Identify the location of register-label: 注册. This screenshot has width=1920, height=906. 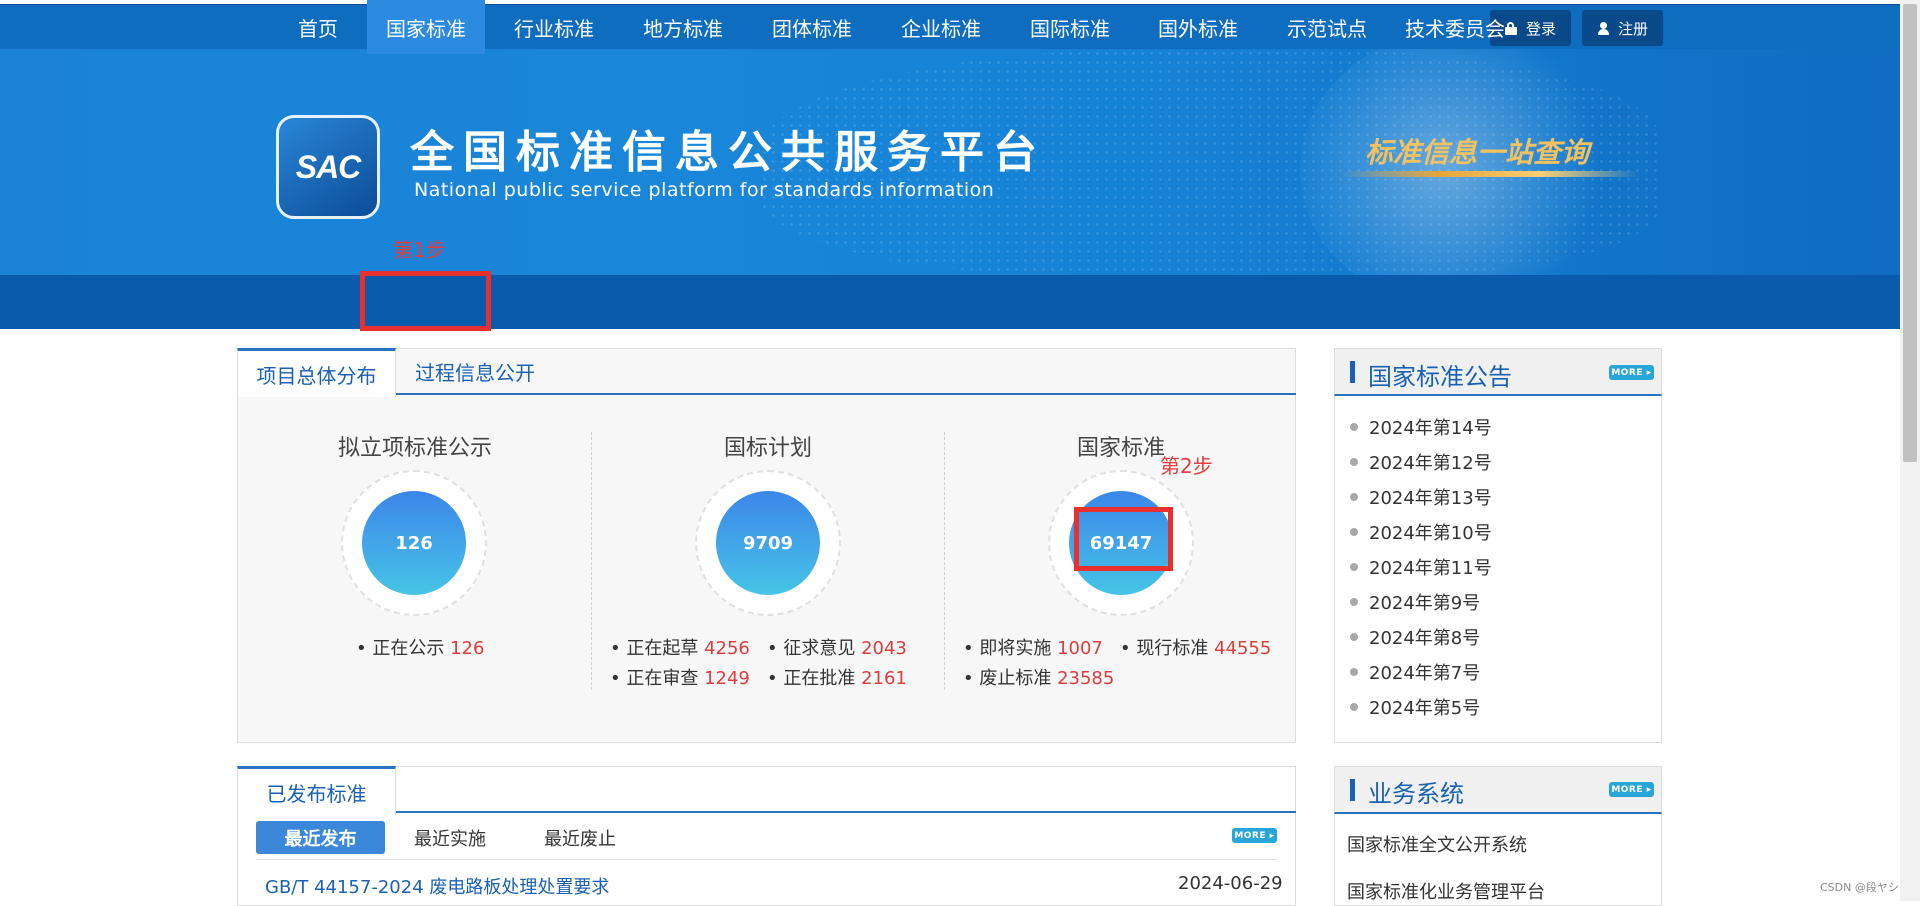
(1632, 28).